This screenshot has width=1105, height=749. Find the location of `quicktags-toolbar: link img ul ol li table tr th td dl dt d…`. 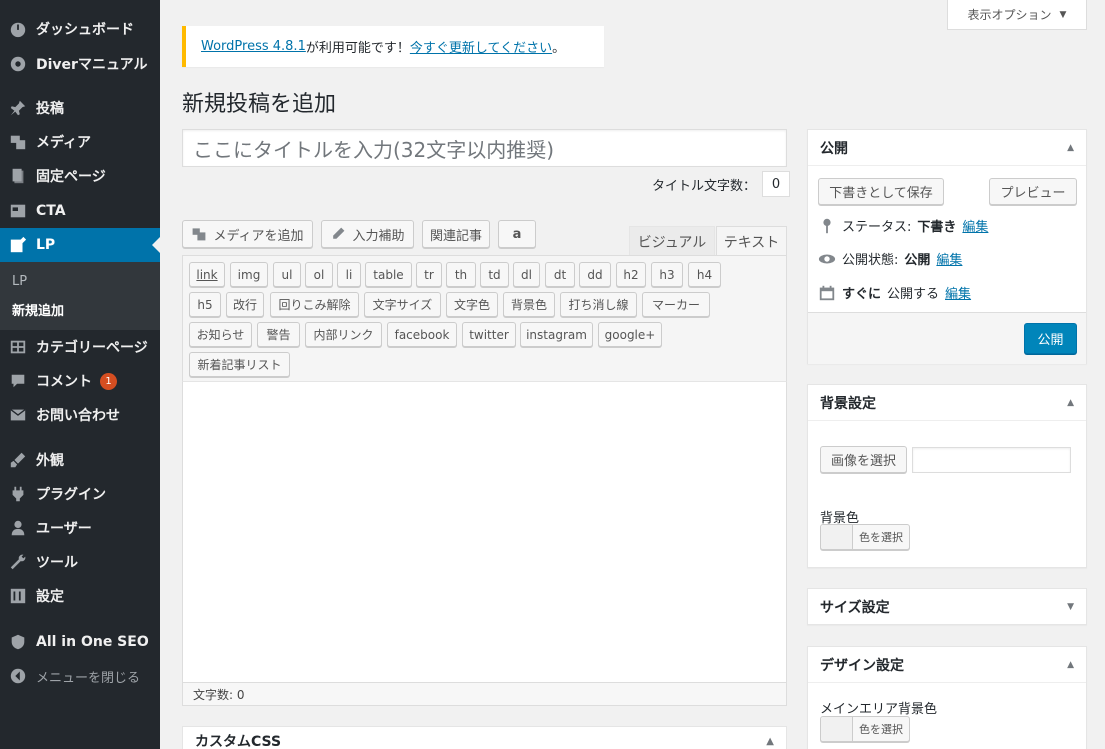

quicktags-toolbar: link img ul ol li table tr th td dl dt d… is located at coordinates (484, 318).